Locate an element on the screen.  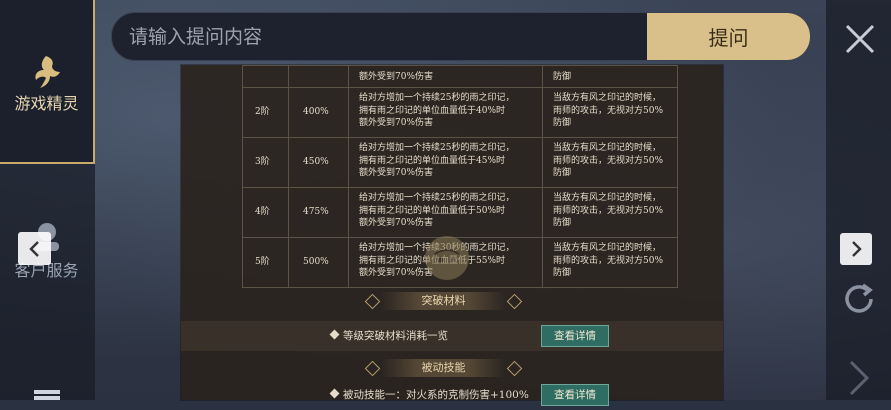
forward-icon is located at coordinates (859, 378).